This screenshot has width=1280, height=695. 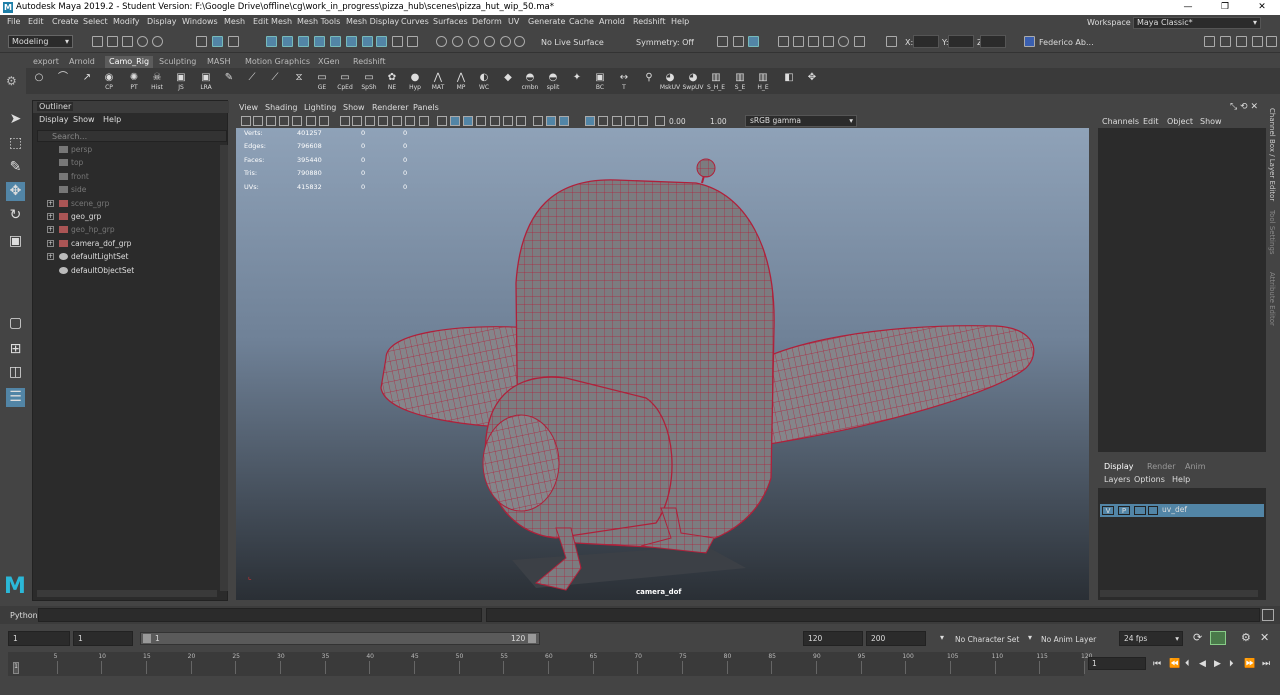 What do you see at coordinates (1218, 638) in the screenshot?
I see `auto-key-icon` at bounding box center [1218, 638].